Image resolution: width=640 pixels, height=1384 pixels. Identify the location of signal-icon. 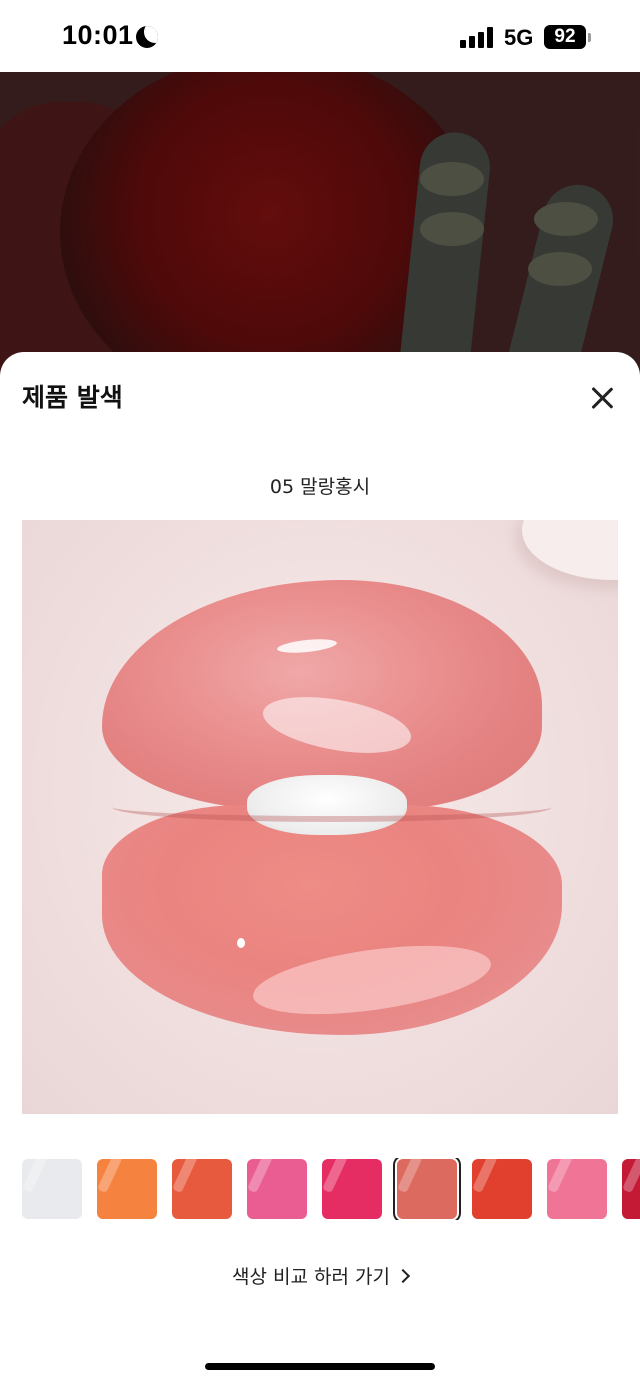
(477, 37).